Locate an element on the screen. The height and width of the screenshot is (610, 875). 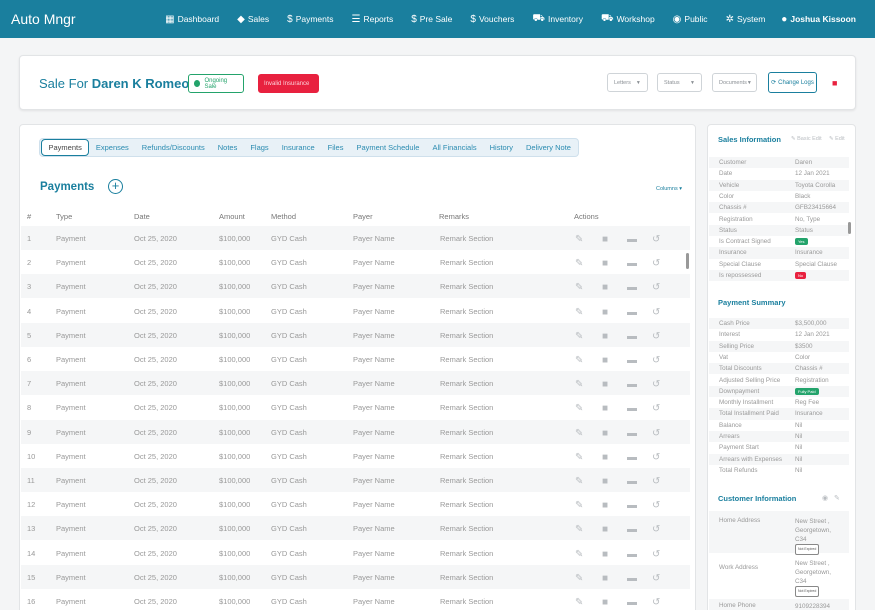
column-header: Actions is located at coordinates (586, 216).